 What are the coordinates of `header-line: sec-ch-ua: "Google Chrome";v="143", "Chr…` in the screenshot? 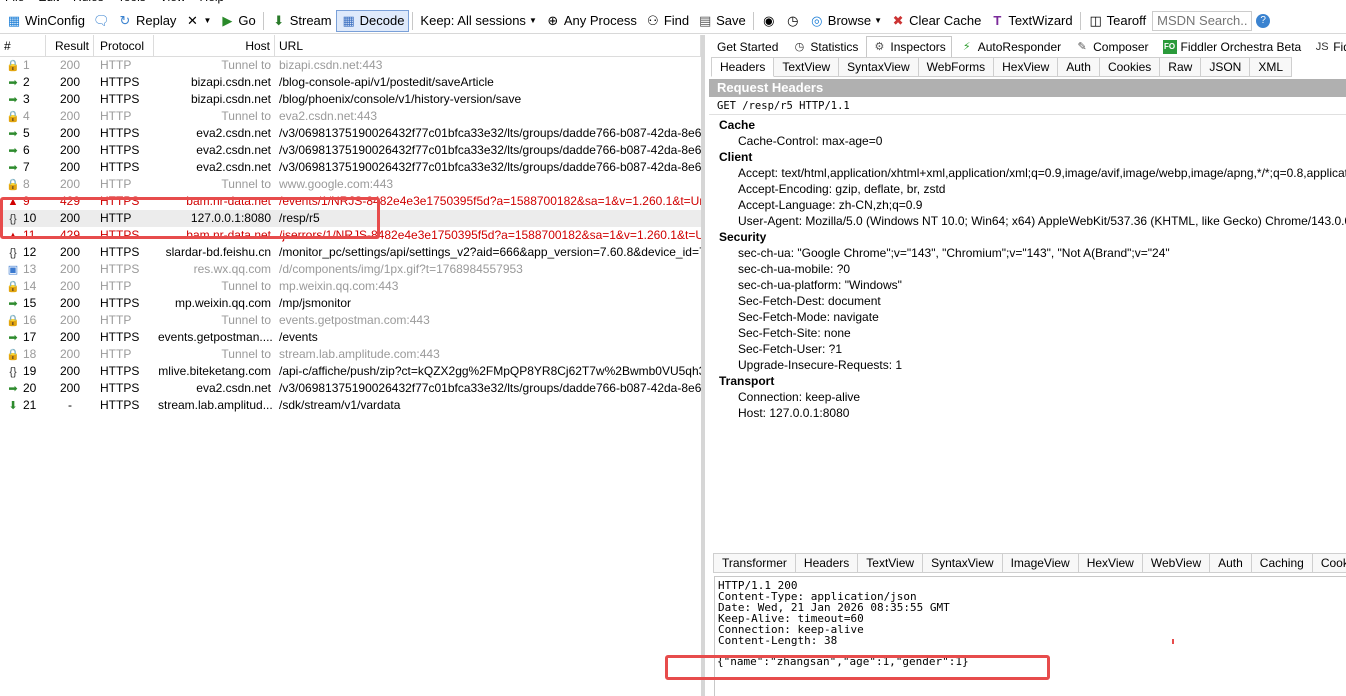 It's located at (1032, 253).